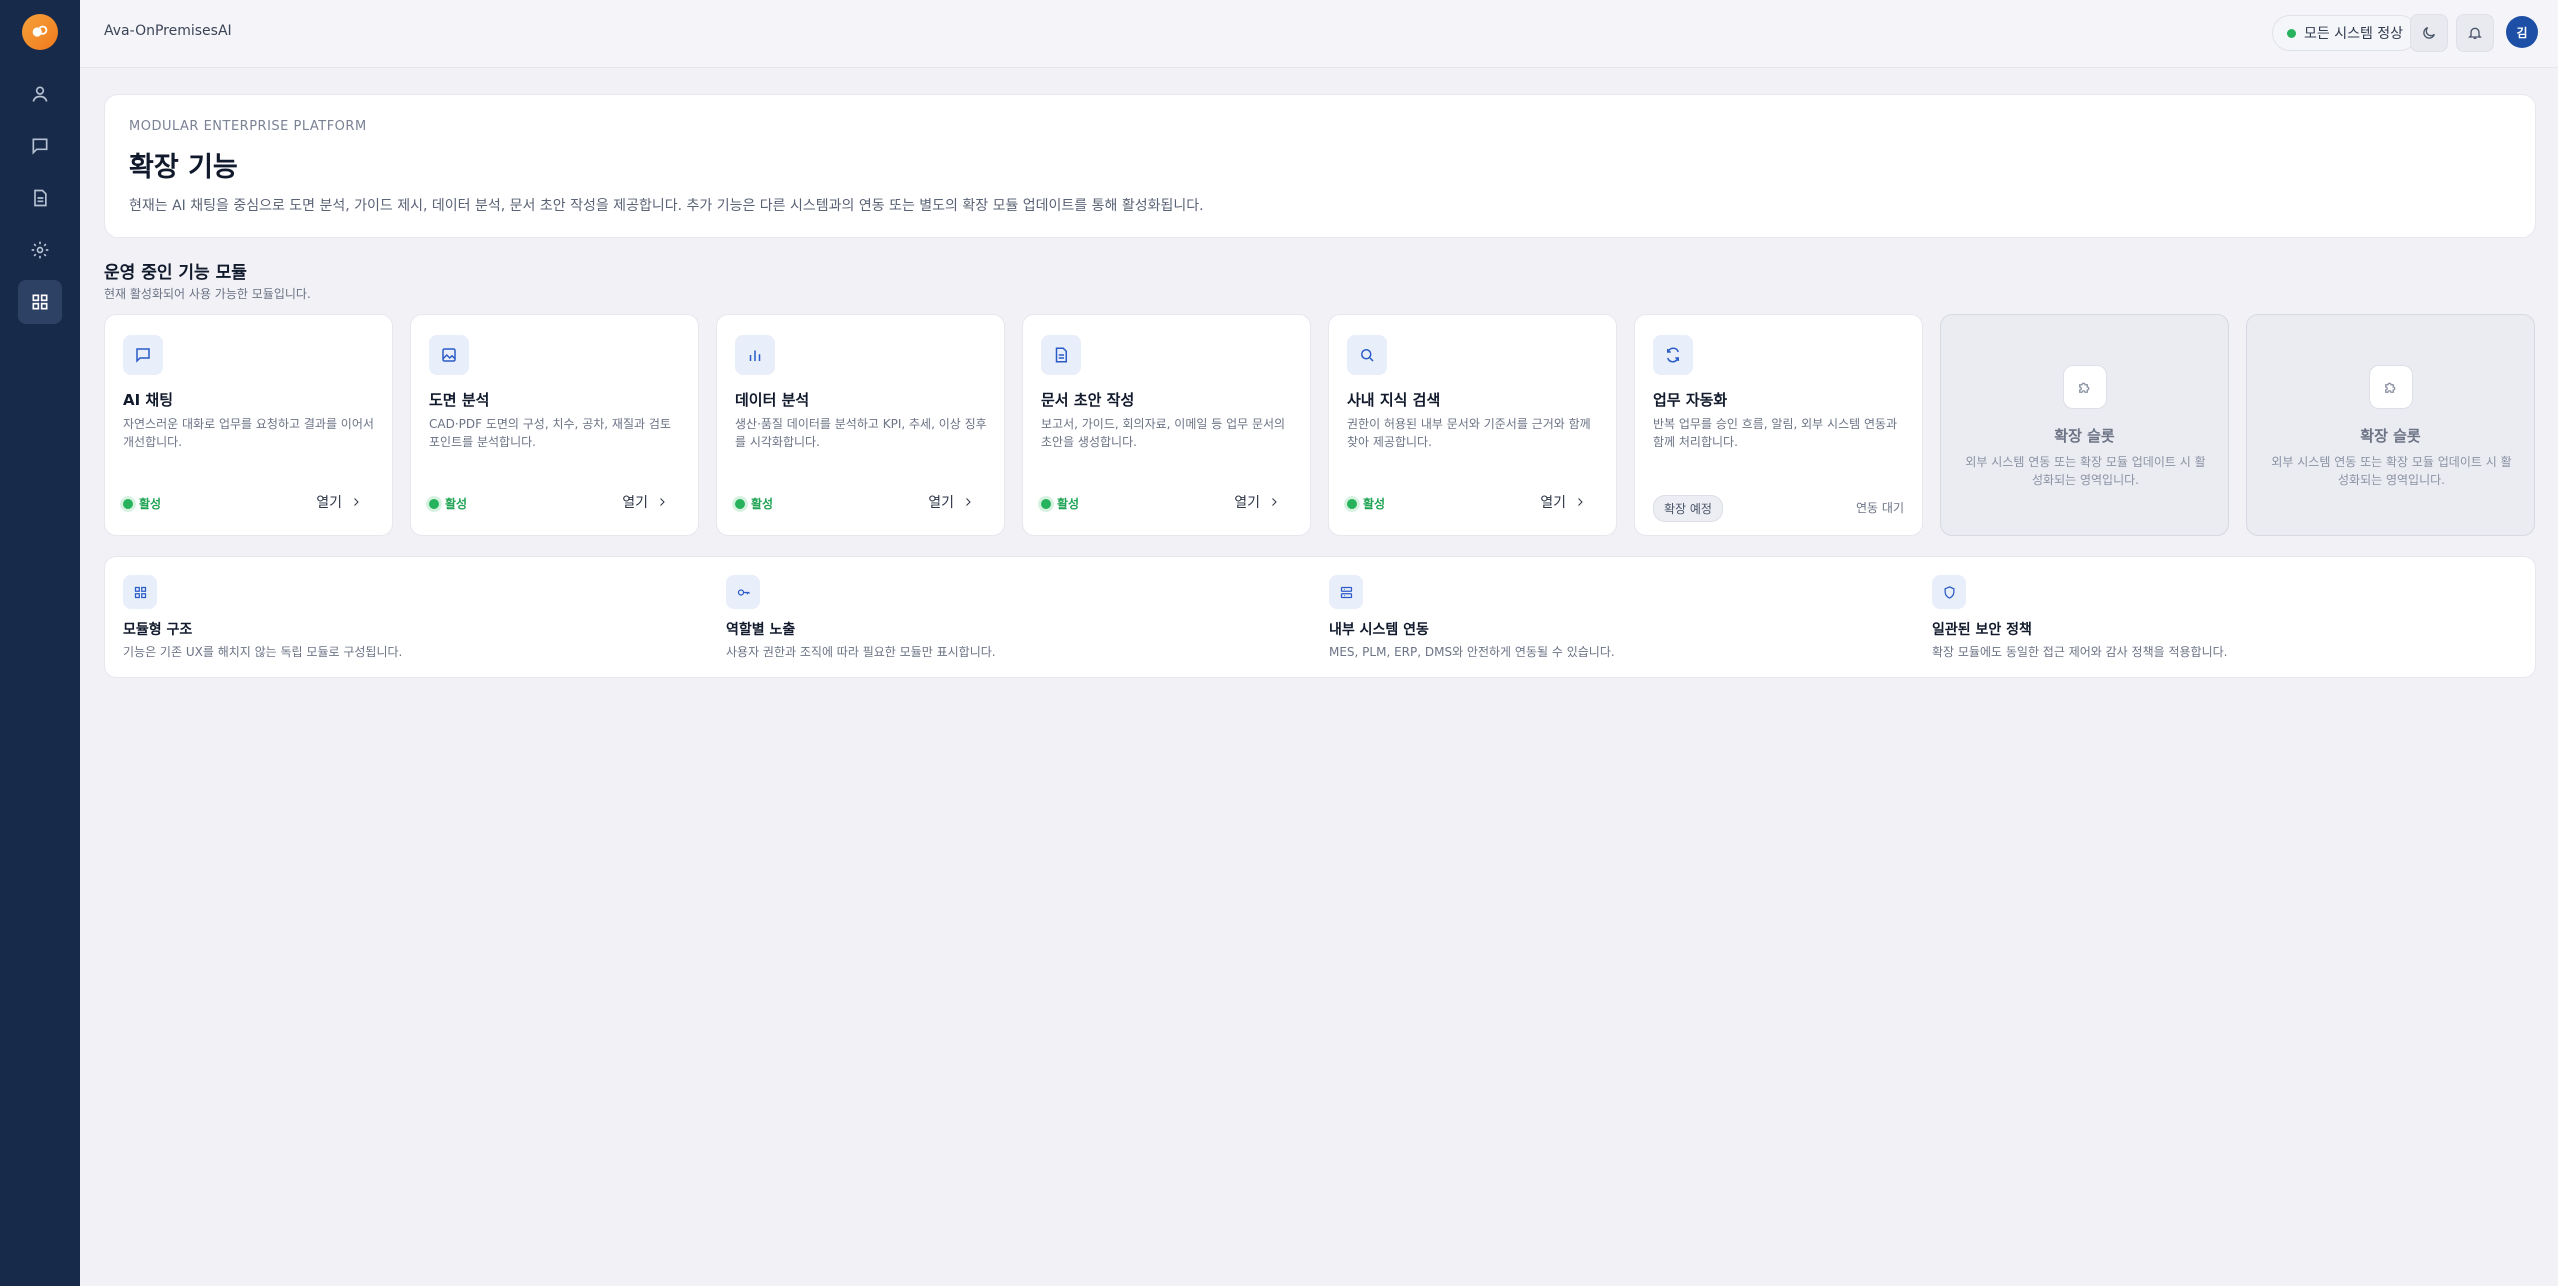 The width and height of the screenshot is (2558, 1286). Describe the element at coordinates (168, 31) in the screenshot. I see `app-title: Ava-OnPremisesAI` at that location.